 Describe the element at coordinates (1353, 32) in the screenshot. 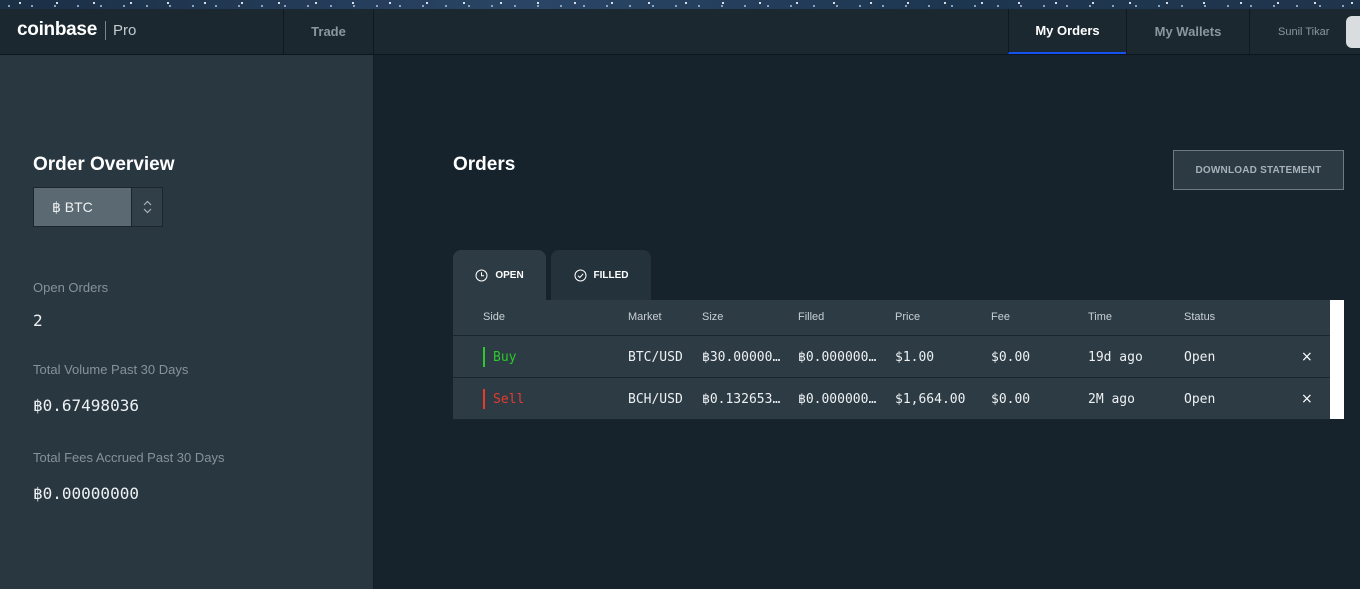

I see `user-avatar` at that location.